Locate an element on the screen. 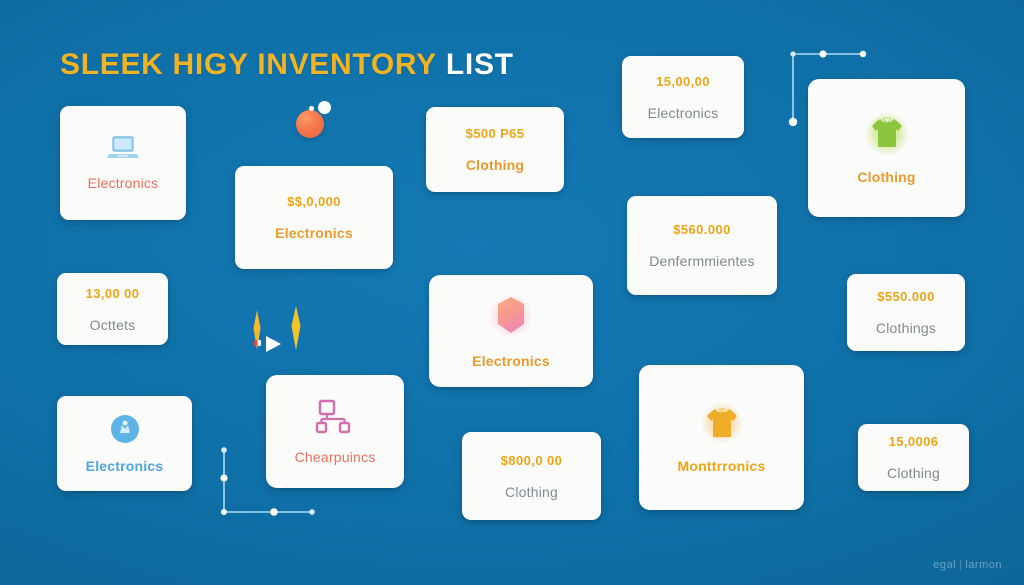 The image size is (1024, 585). footer-watermark: egal | larmon is located at coordinates (967, 565).